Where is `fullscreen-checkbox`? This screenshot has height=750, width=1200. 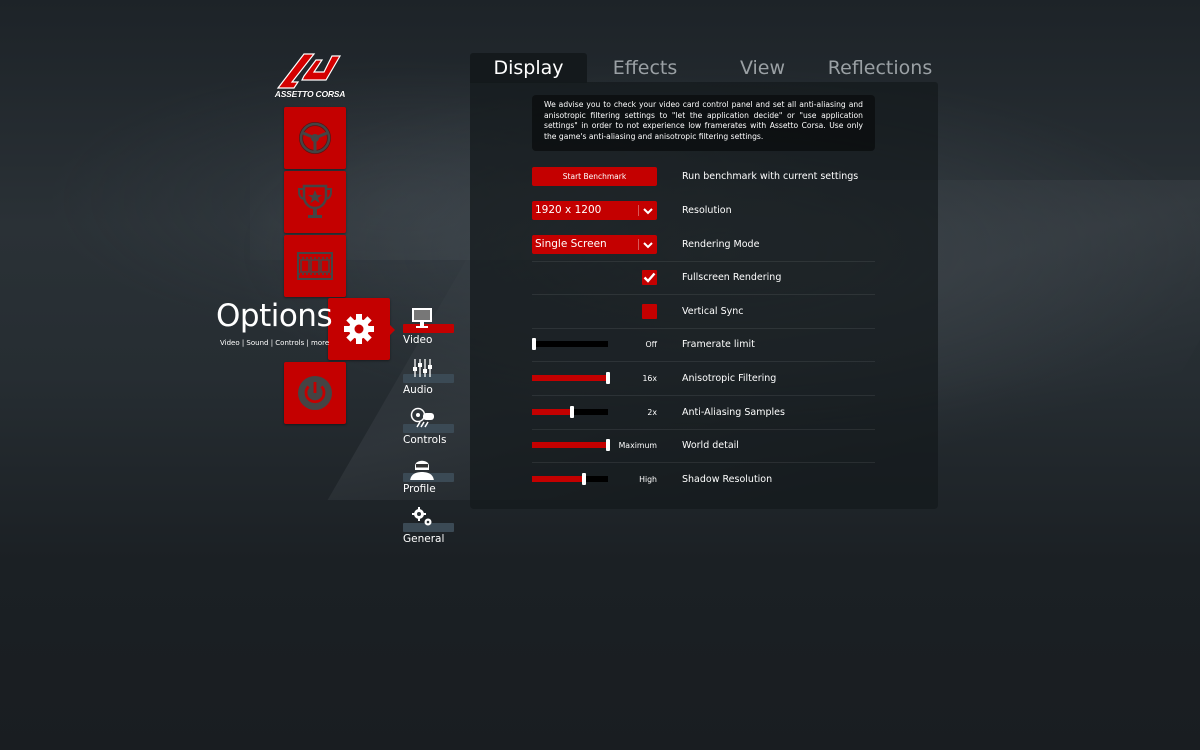
fullscreen-checkbox is located at coordinates (649, 277).